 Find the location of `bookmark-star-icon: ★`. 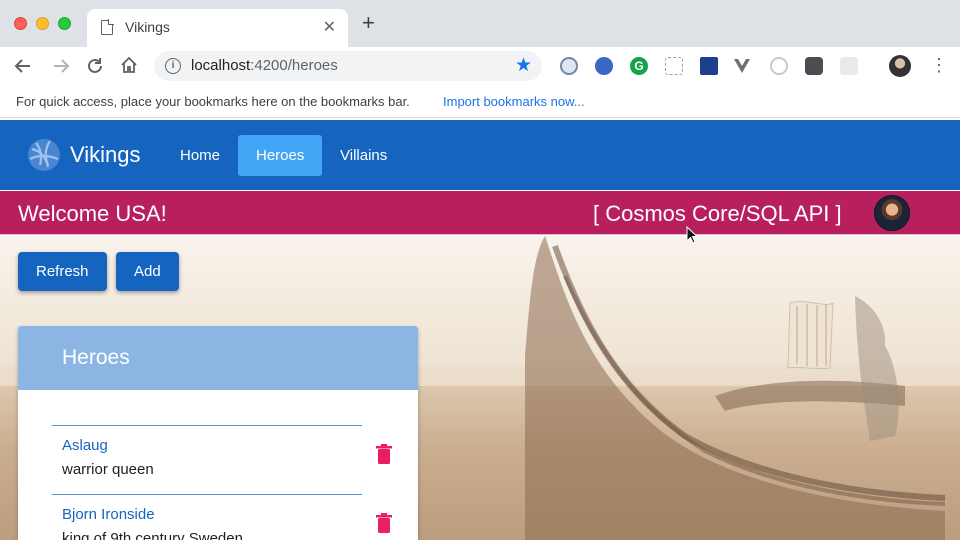

bookmark-star-icon: ★ is located at coordinates (523, 65).